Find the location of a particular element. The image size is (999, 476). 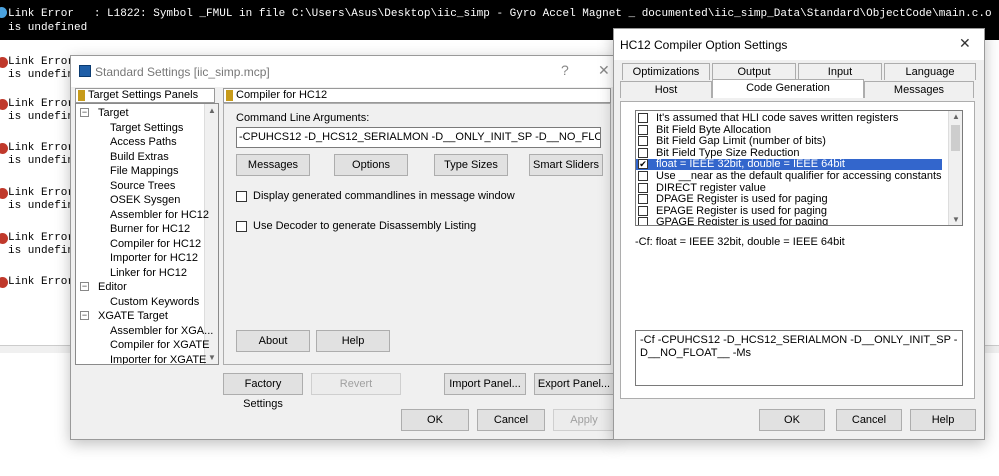

option-item: DPAGE Register is used for paging is located at coordinates (789, 199).